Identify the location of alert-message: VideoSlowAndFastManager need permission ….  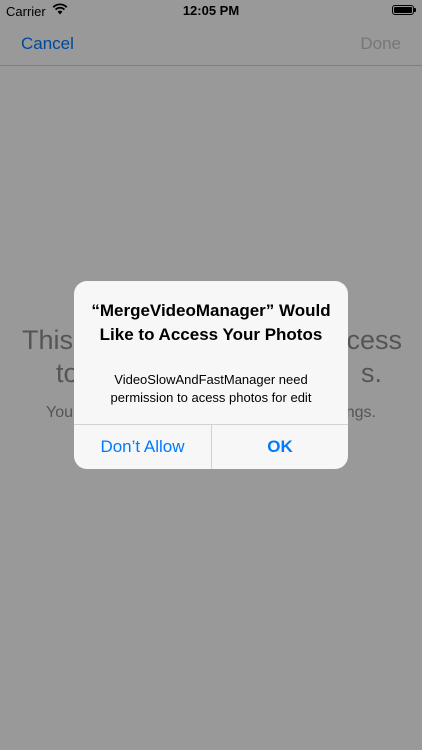
(211, 388).